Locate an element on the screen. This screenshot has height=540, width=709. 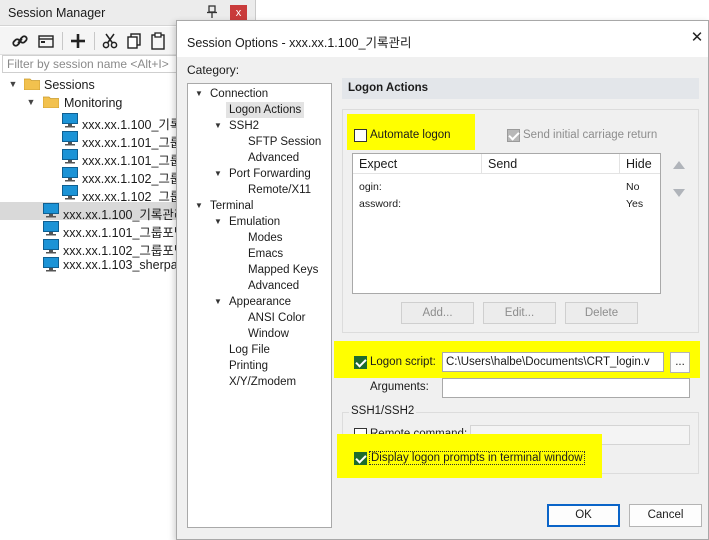
automate-logon-label: Automate logon is located at coordinates (410, 135).